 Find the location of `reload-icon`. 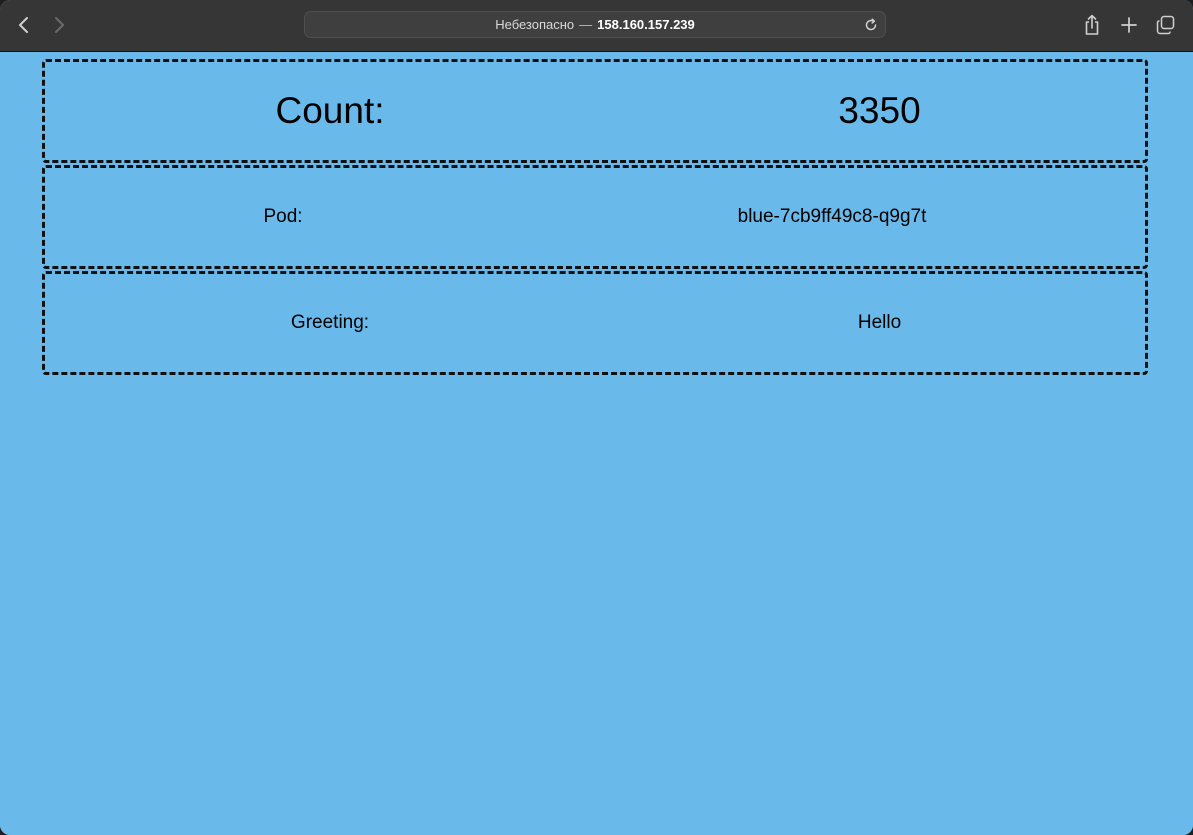

reload-icon is located at coordinates (871, 24).